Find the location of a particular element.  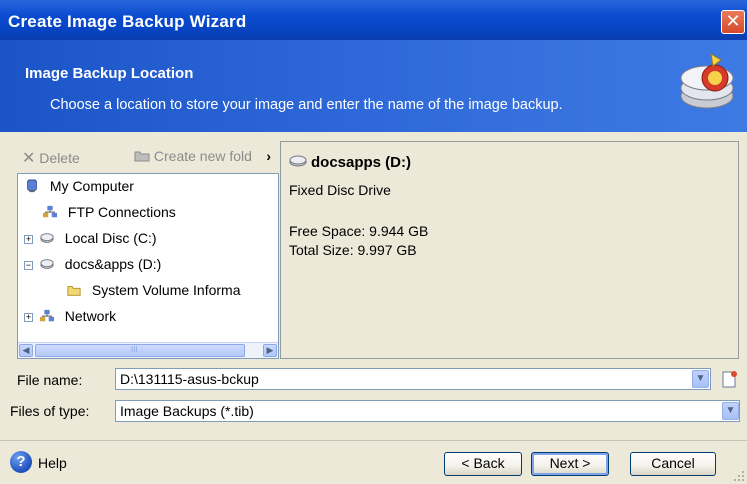

scroll-thumb: III is located at coordinates (140, 350).